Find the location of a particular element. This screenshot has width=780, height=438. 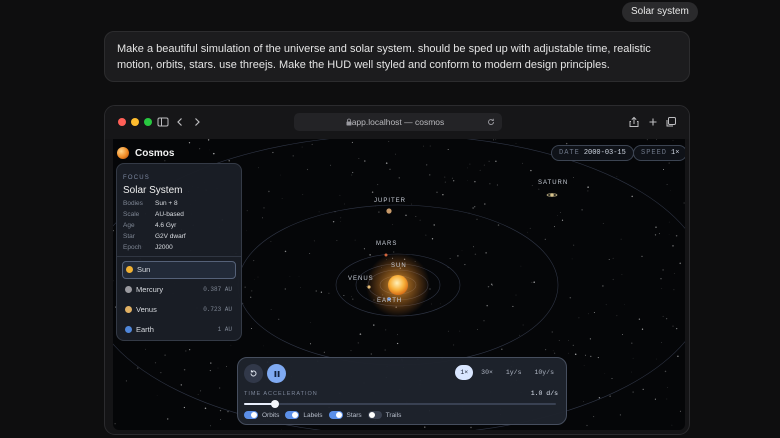

trails-toggle: Trails is located at coordinates (384, 415).